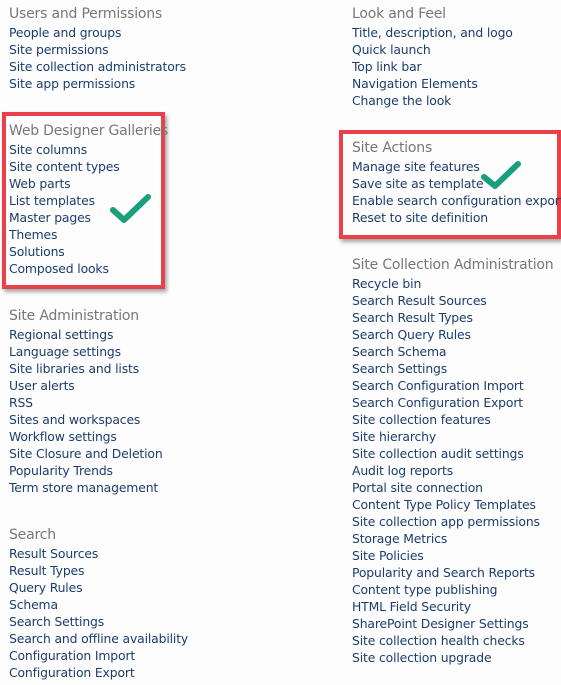 This screenshot has height=685, width=561. I want to click on settings-link: Change the look, so click(432, 100).